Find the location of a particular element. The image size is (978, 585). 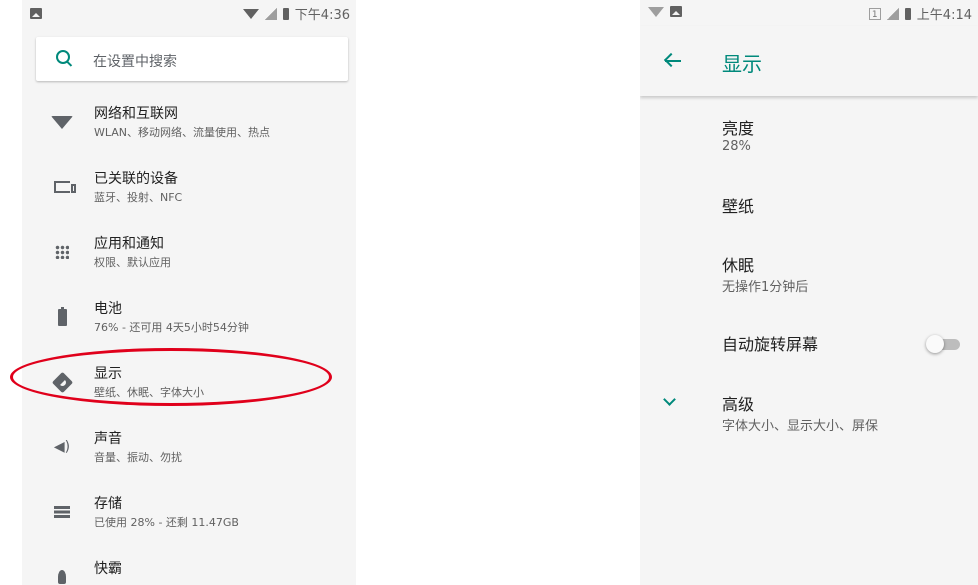

settings-item-subtitle: 权限、默认应用 is located at coordinates (132, 262).